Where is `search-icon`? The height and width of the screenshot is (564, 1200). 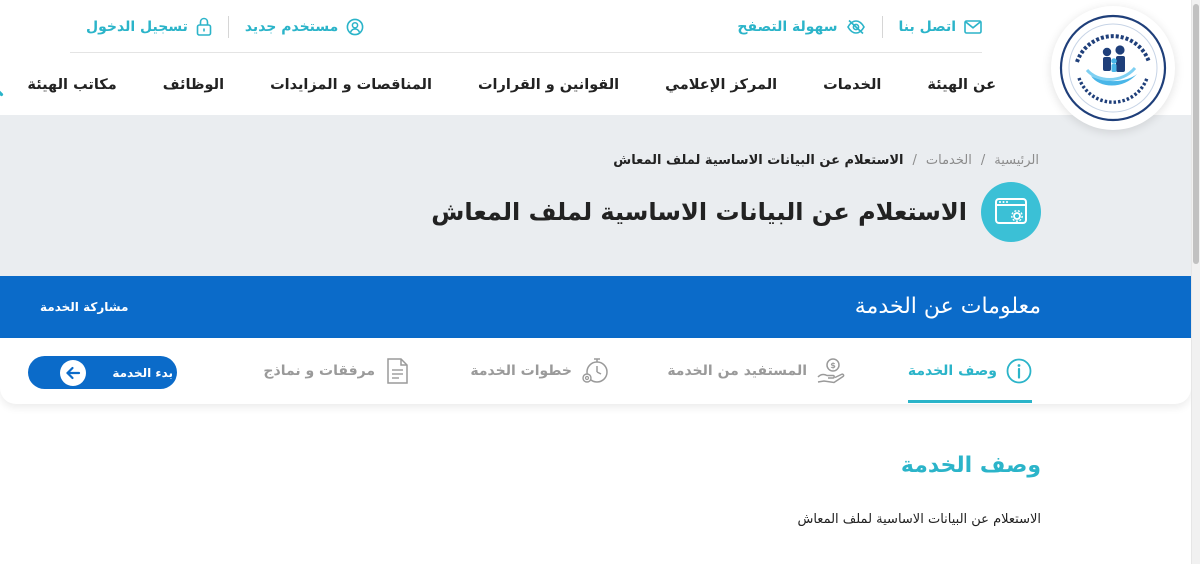
search-icon is located at coordinates (2, 93).